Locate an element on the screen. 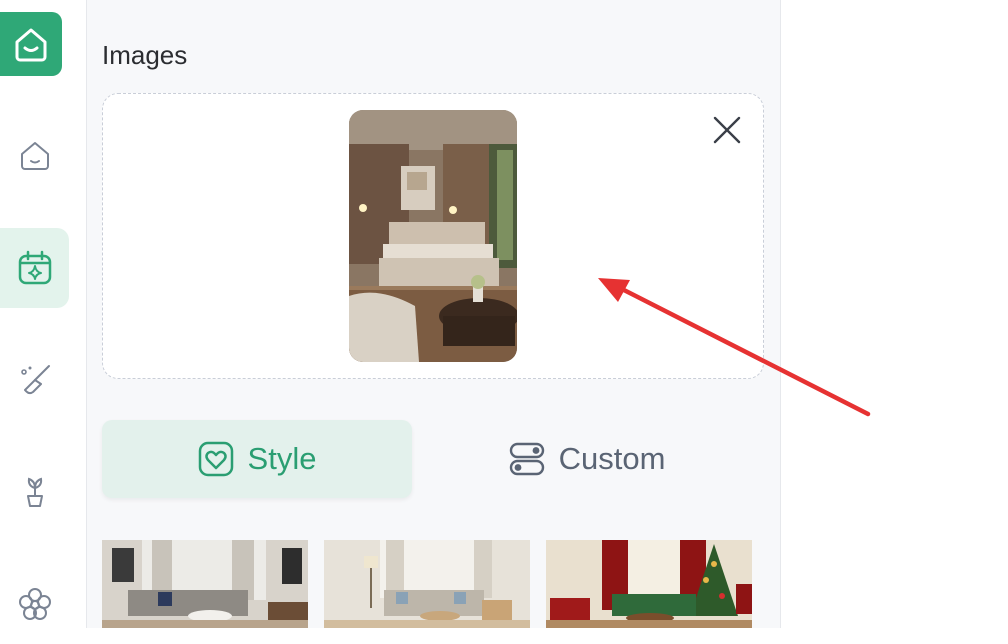  living-room-christmas-photo is located at coordinates (649, 584).